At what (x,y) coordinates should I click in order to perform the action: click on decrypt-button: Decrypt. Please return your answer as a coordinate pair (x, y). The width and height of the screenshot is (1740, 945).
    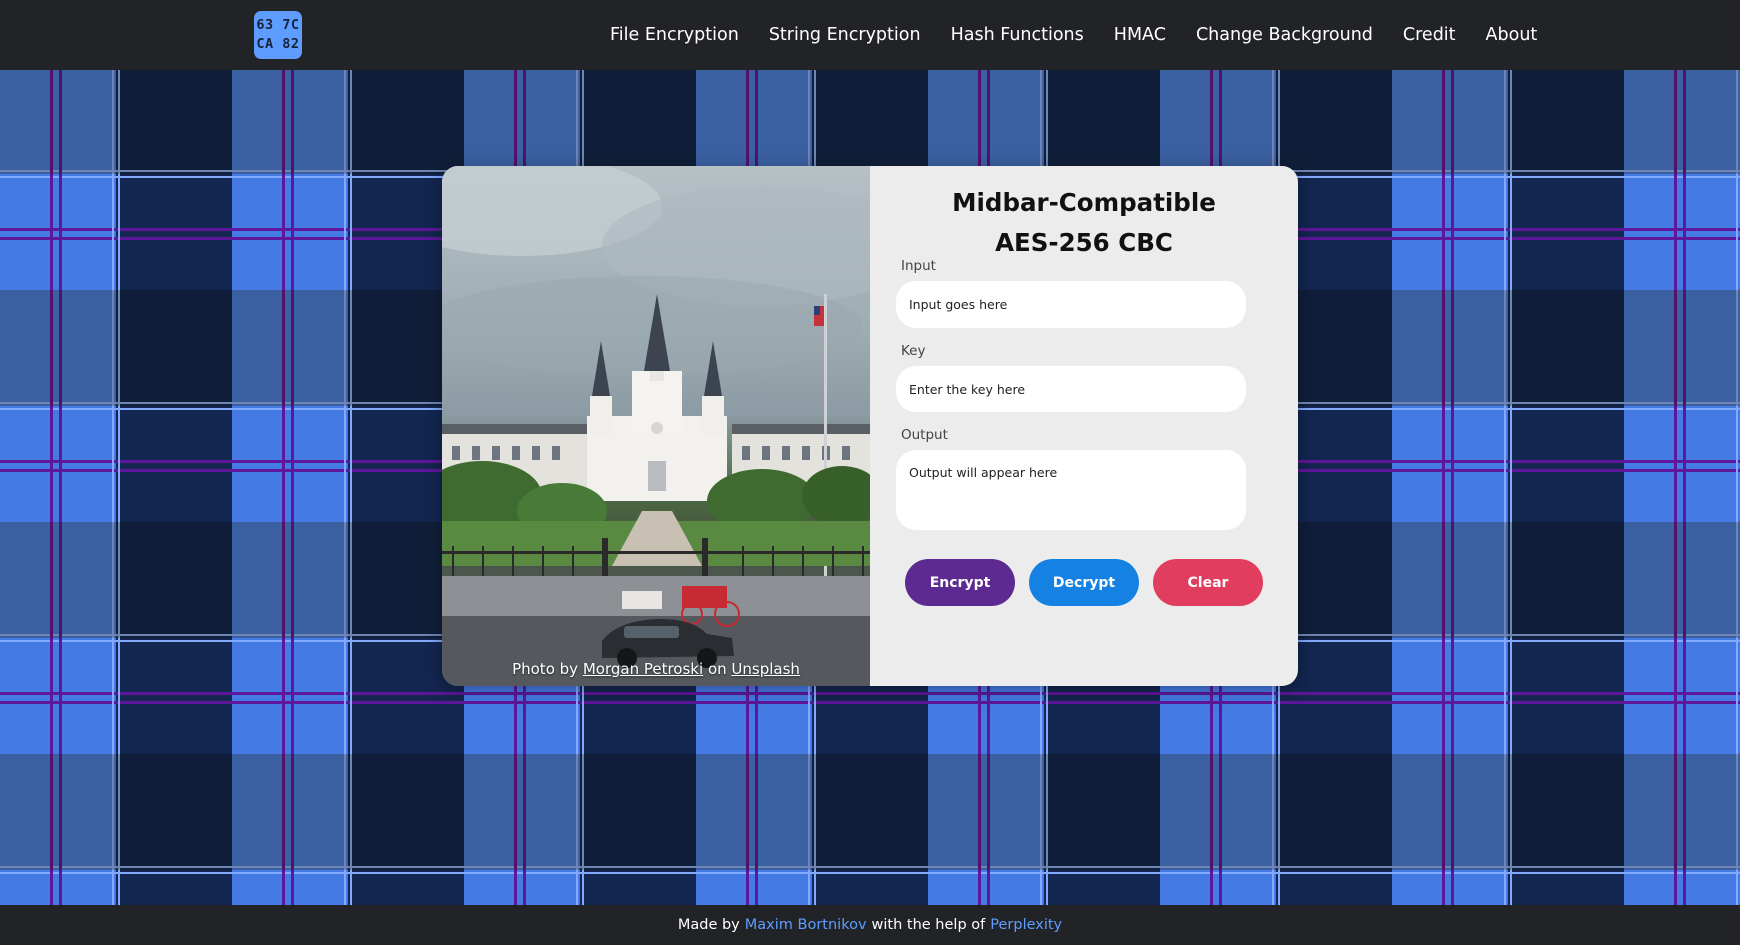
    Looking at the image, I should click on (1084, 582).